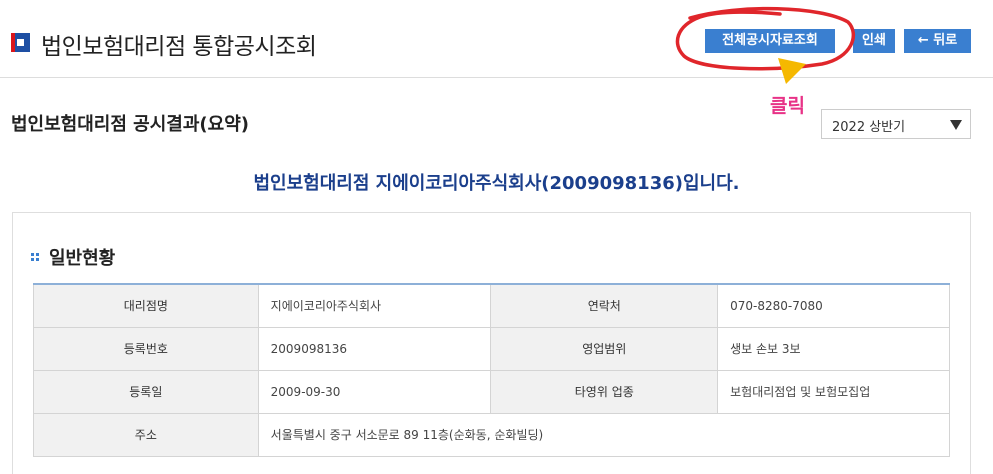 Image resolution: width=993 pixels, height=474 pixels. Describe the element at coordinates (833, 391) in the screenshot. I see `table-cell: 보험대리점업 및 보험모집업` at that location.